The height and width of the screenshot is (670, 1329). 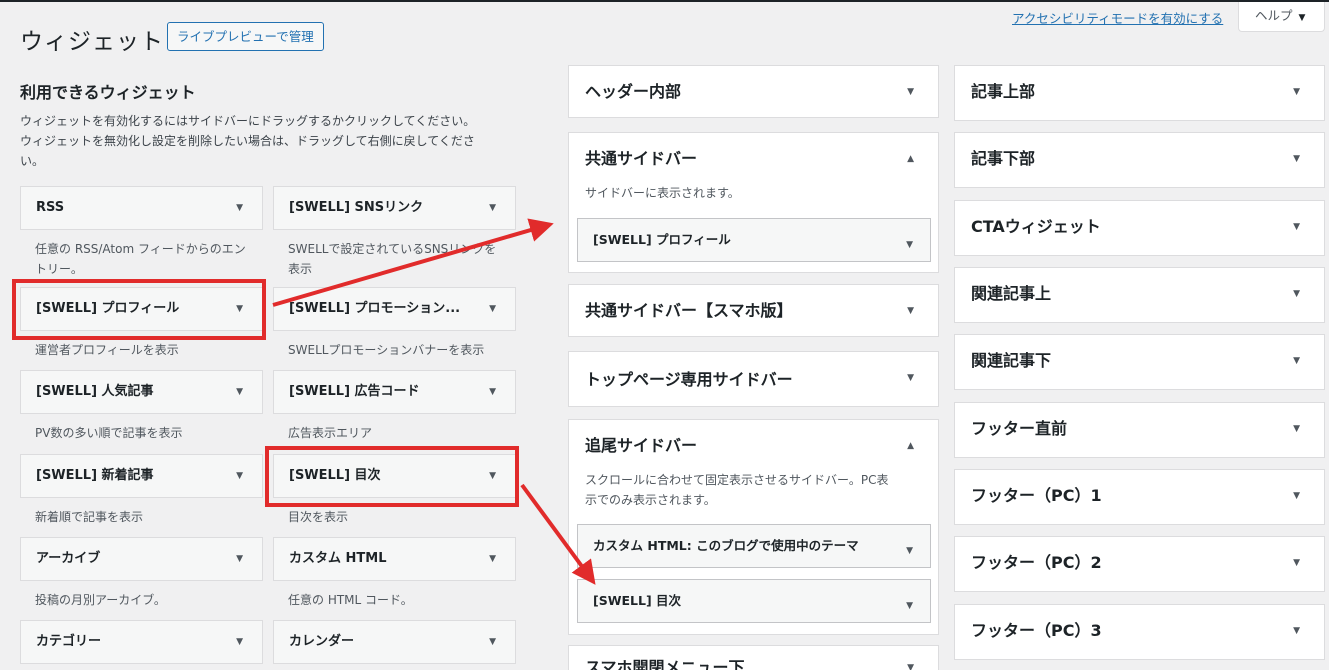 What do you see at coordinates (434, 401) in the screenshot?
I see `annotation-arrows` at bounding box center [434, 401].